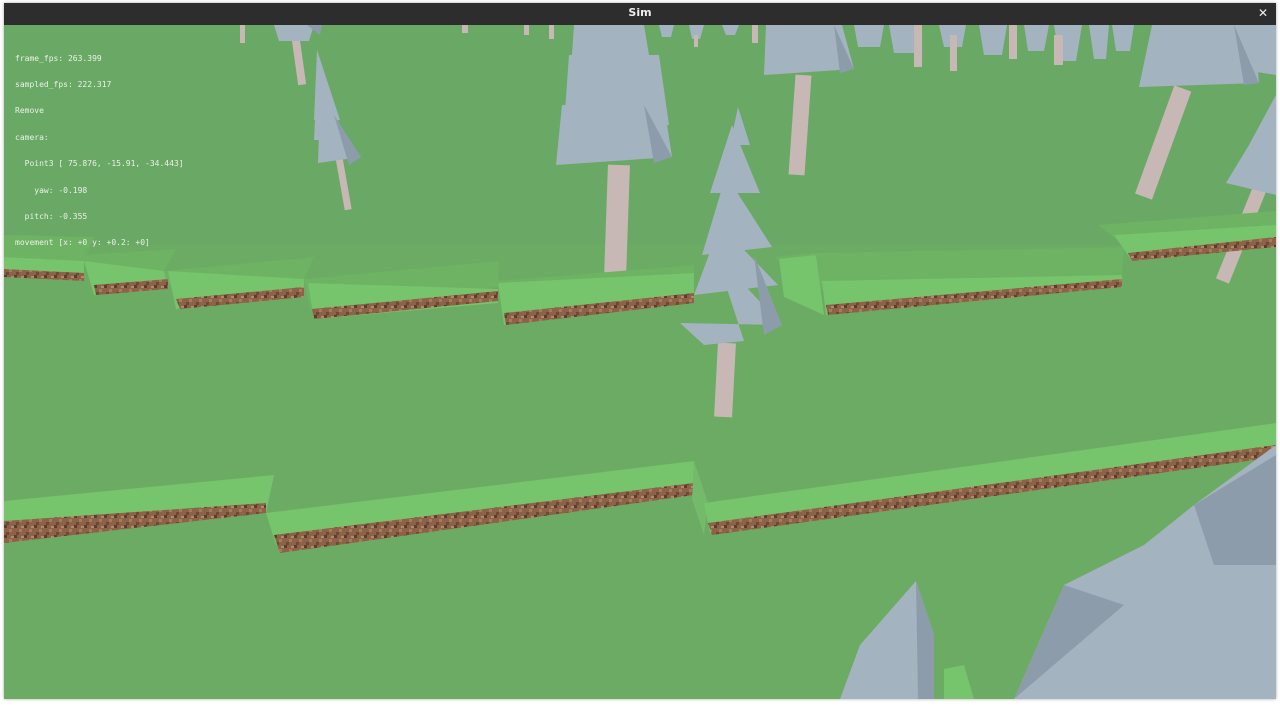 The image size is (1280, 706). I want to click on camera-label: camera:, so click(32, 137).